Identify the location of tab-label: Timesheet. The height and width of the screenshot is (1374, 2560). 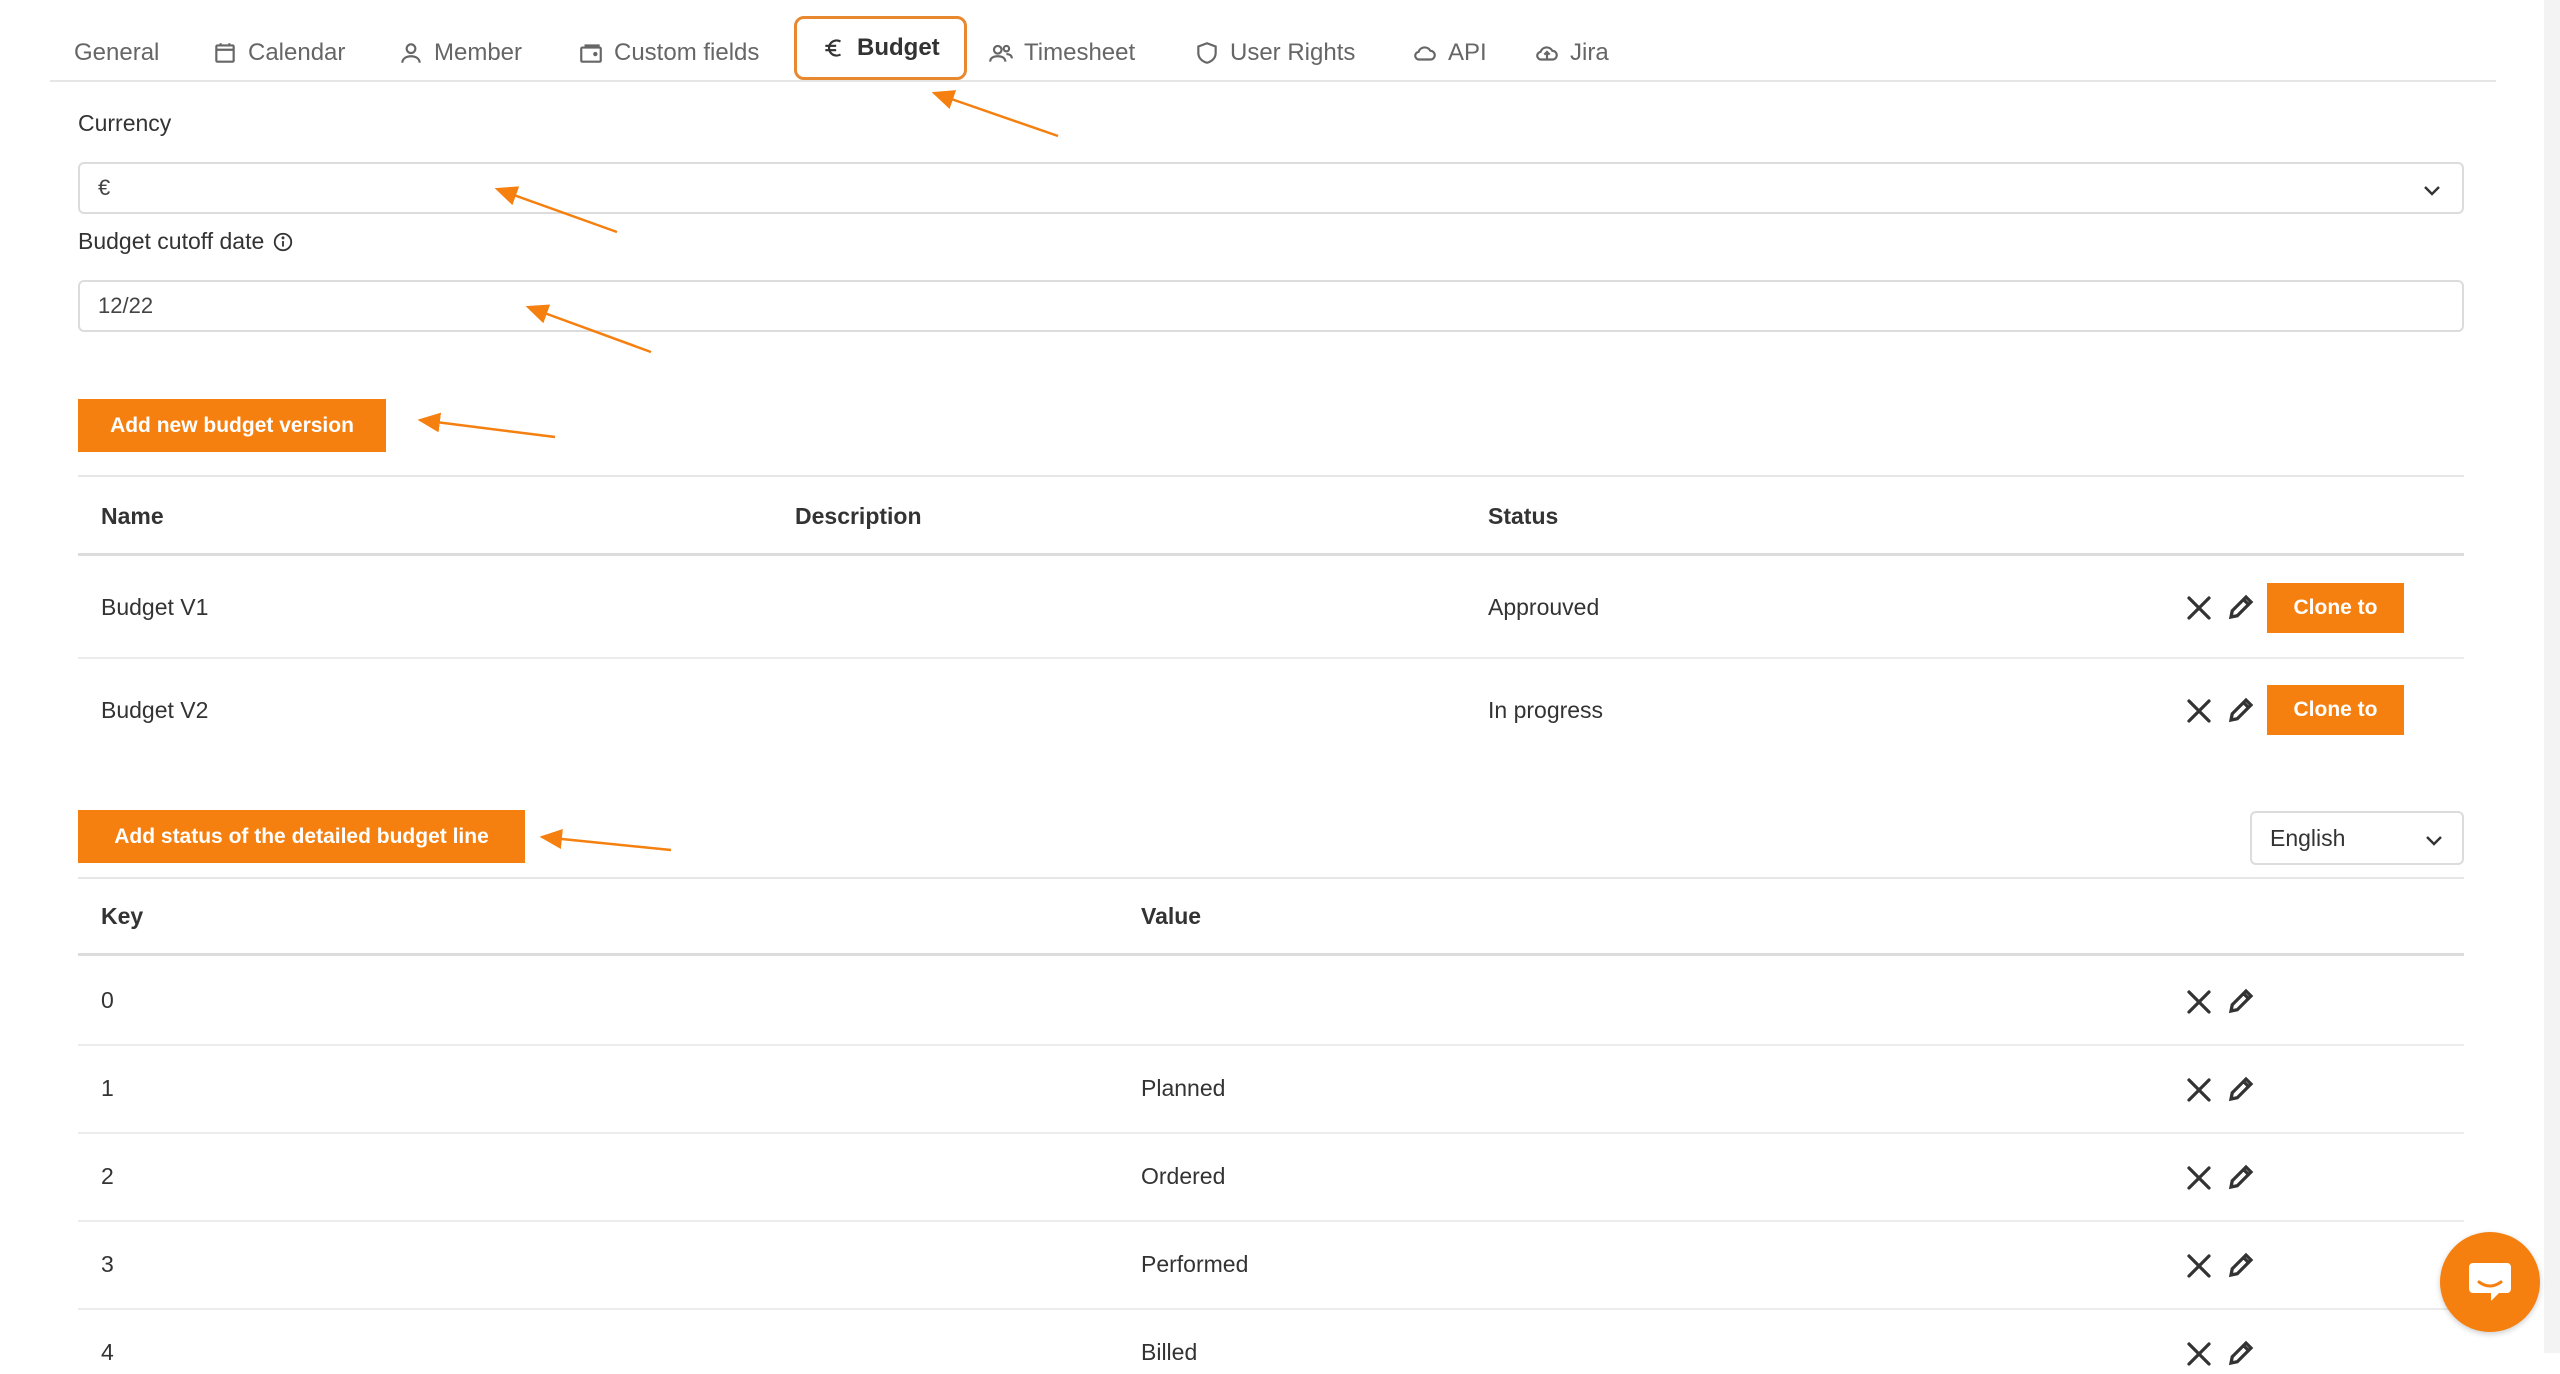
(1080, 52).